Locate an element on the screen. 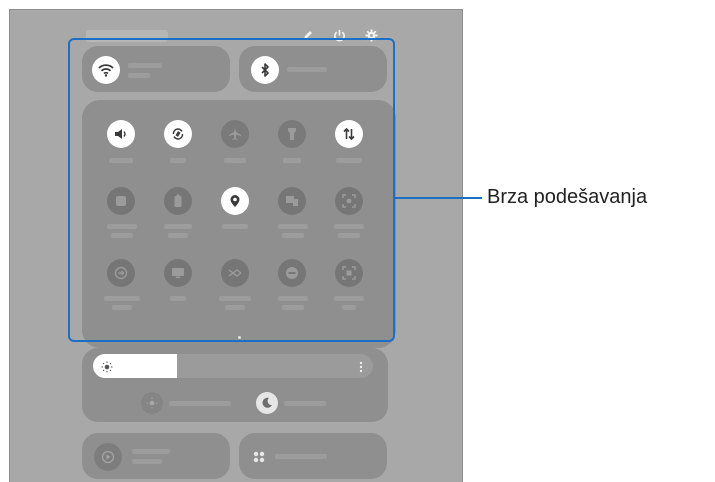 This screenshot has width=715, height=482. media-output-tile is located at coordinates (156, 456).